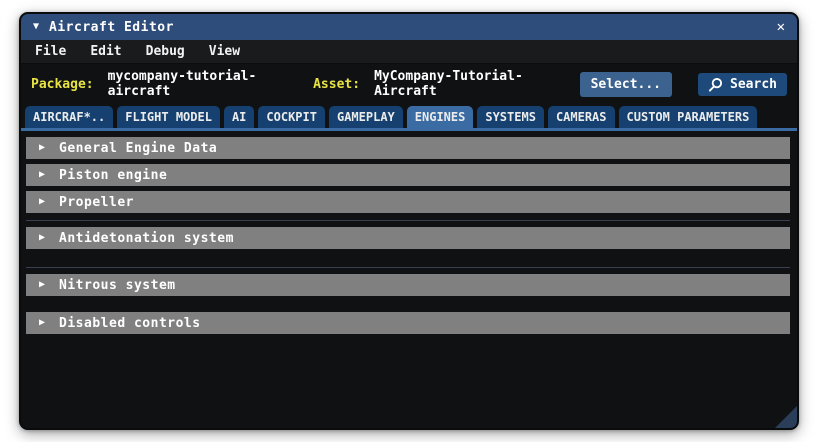  What do you see at coordinates (408, 148) in the screenshot?
I see `section-general-engine-data: ▶ General Engine Data` at bounding box center [408, 148].